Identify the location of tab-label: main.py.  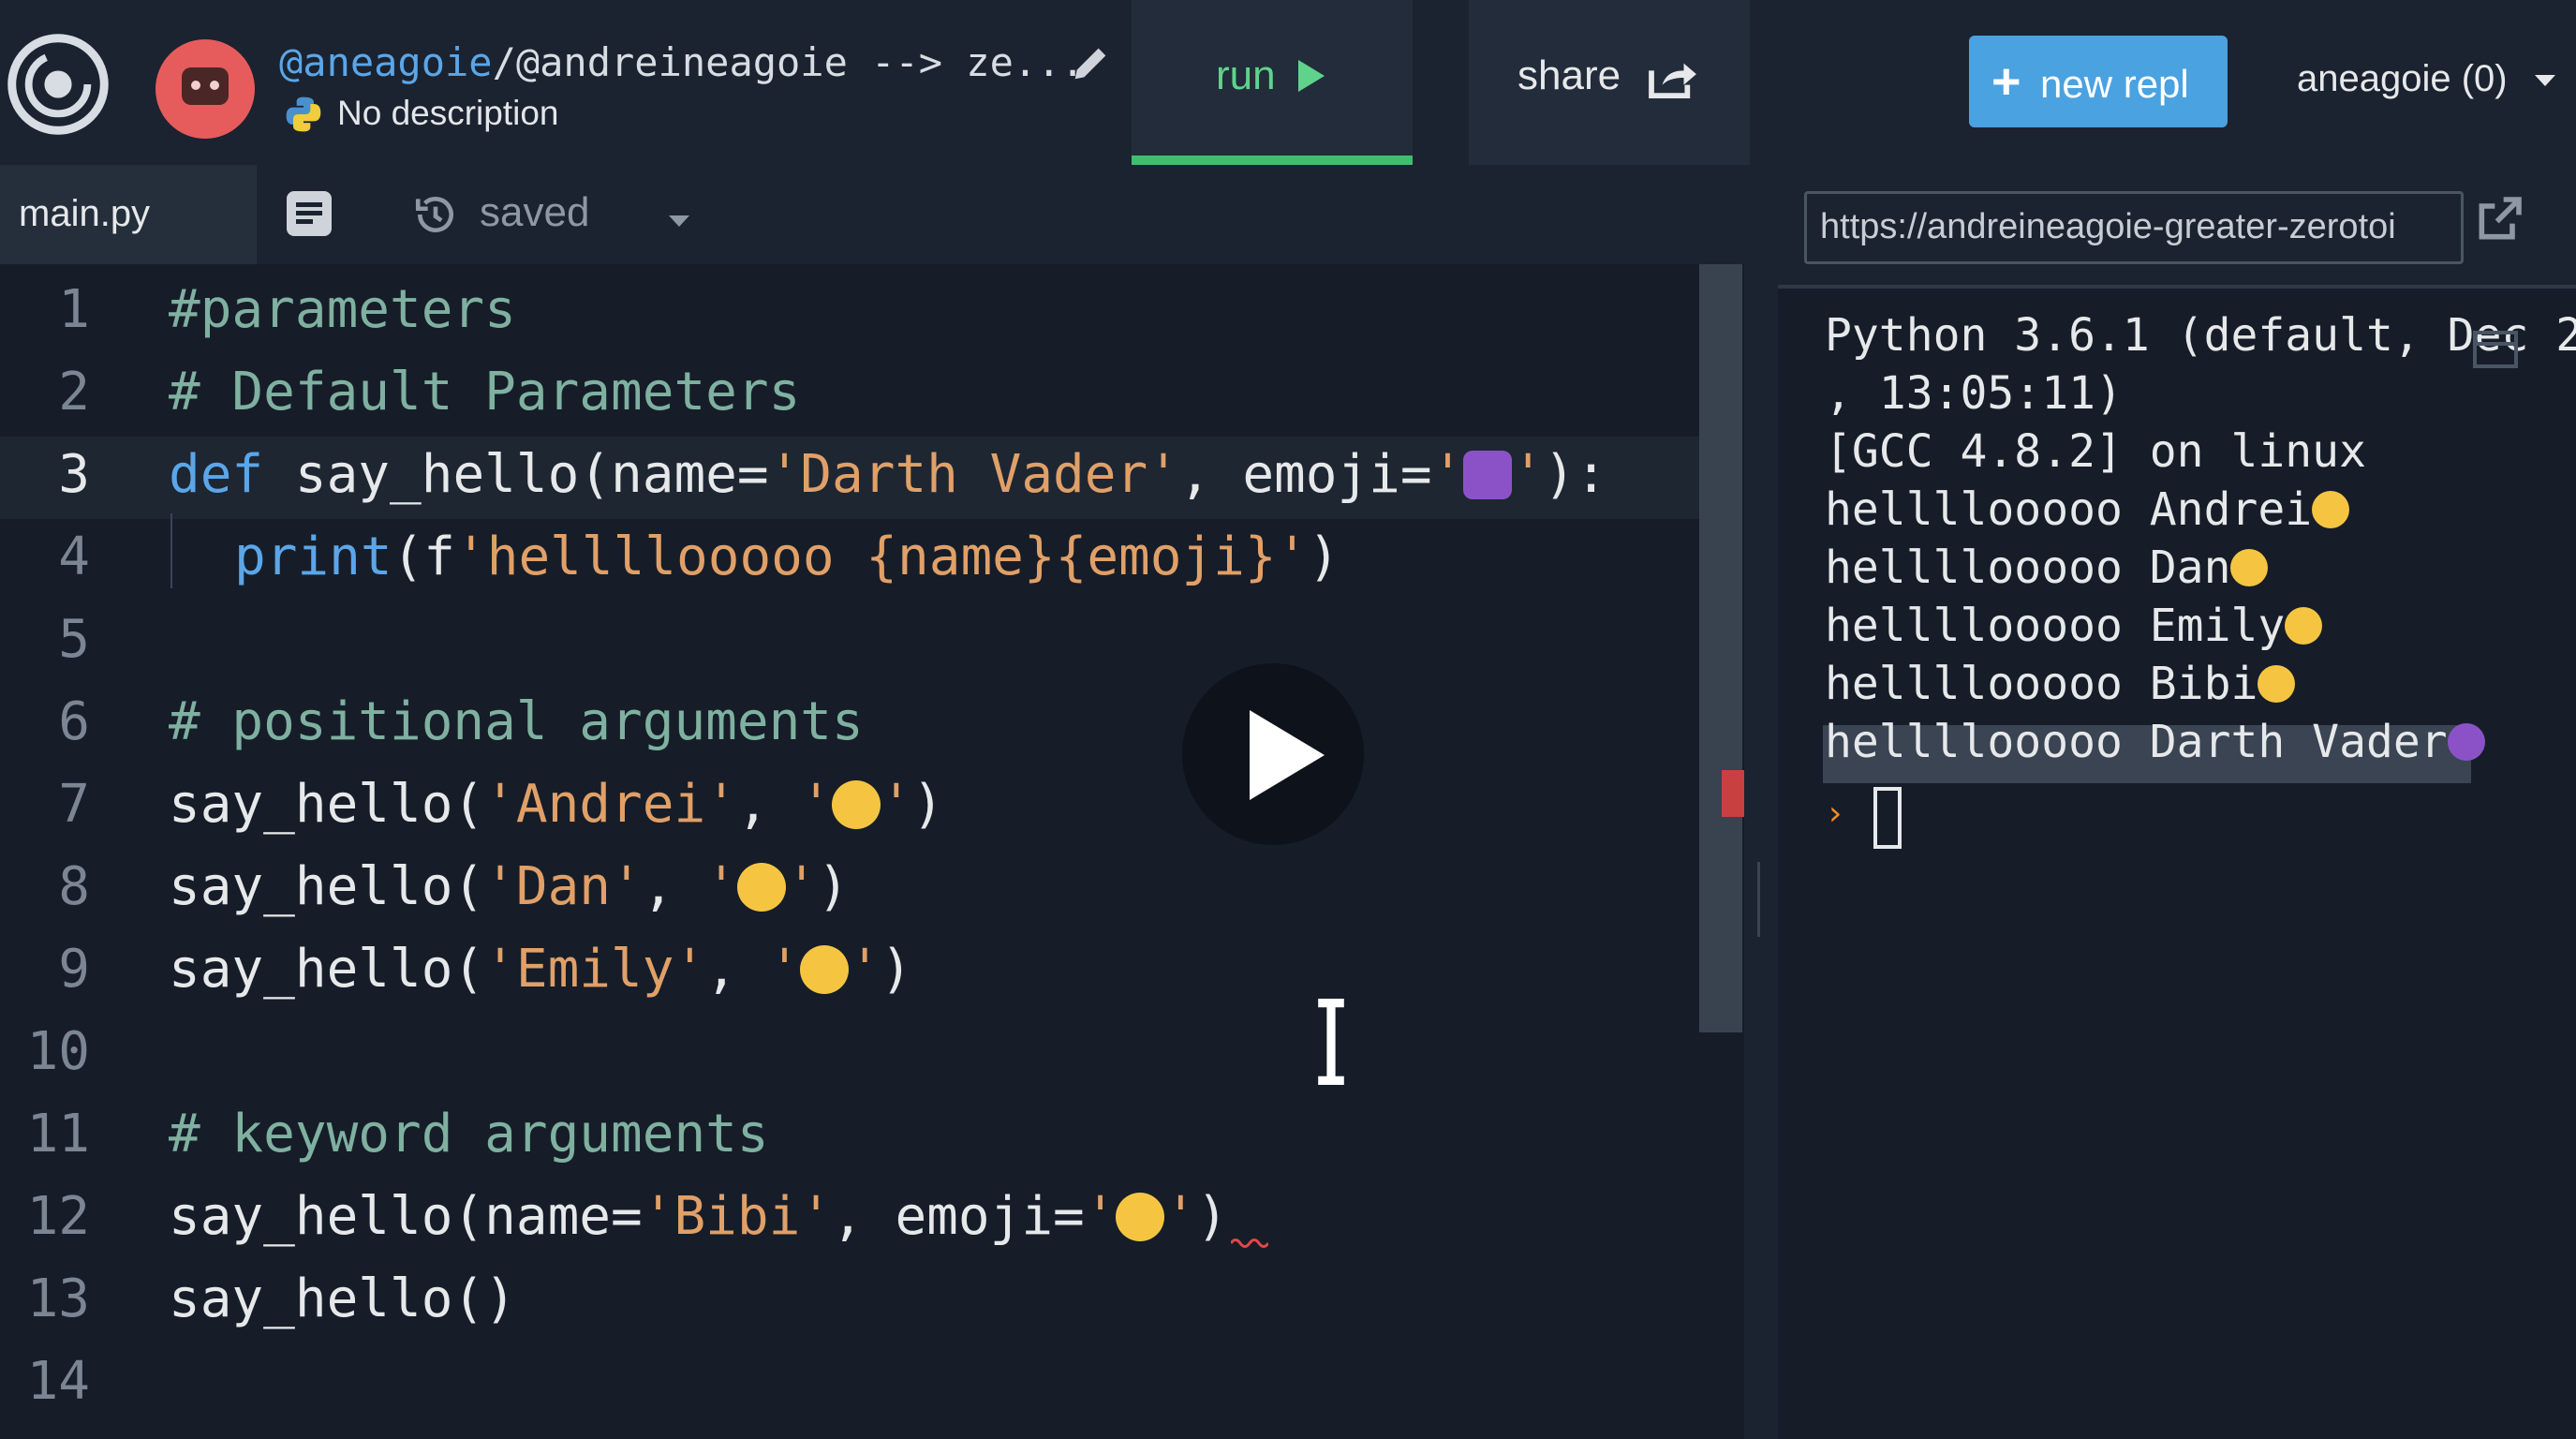
(85, 213).